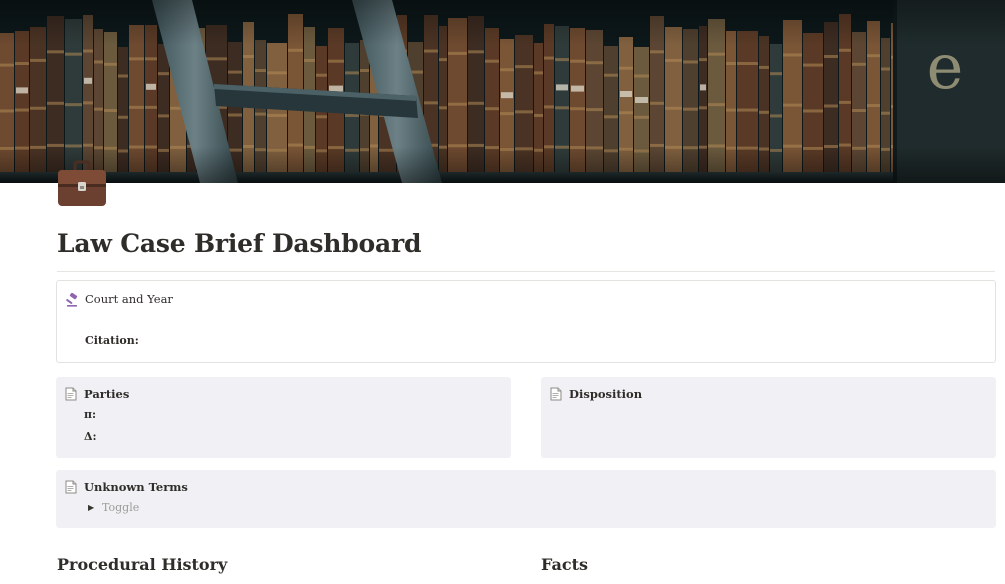 This screenshot has width=1005, height=584. What do you see at coordinates (120, 507) in the screenshot?
I see `toggle-placeholder: Toggle` at bounding box center [120, 507].